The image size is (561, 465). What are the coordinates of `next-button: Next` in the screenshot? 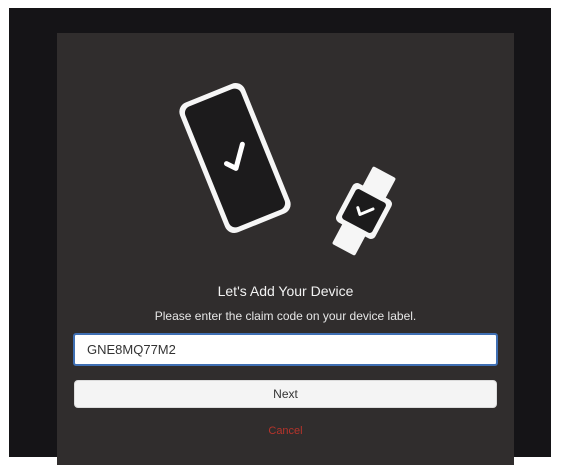 It's located at (285, 394).